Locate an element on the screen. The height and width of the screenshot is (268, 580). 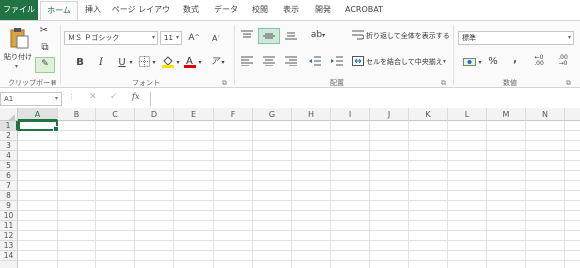
font-color-icon: A is located at coordinates (190, 63).